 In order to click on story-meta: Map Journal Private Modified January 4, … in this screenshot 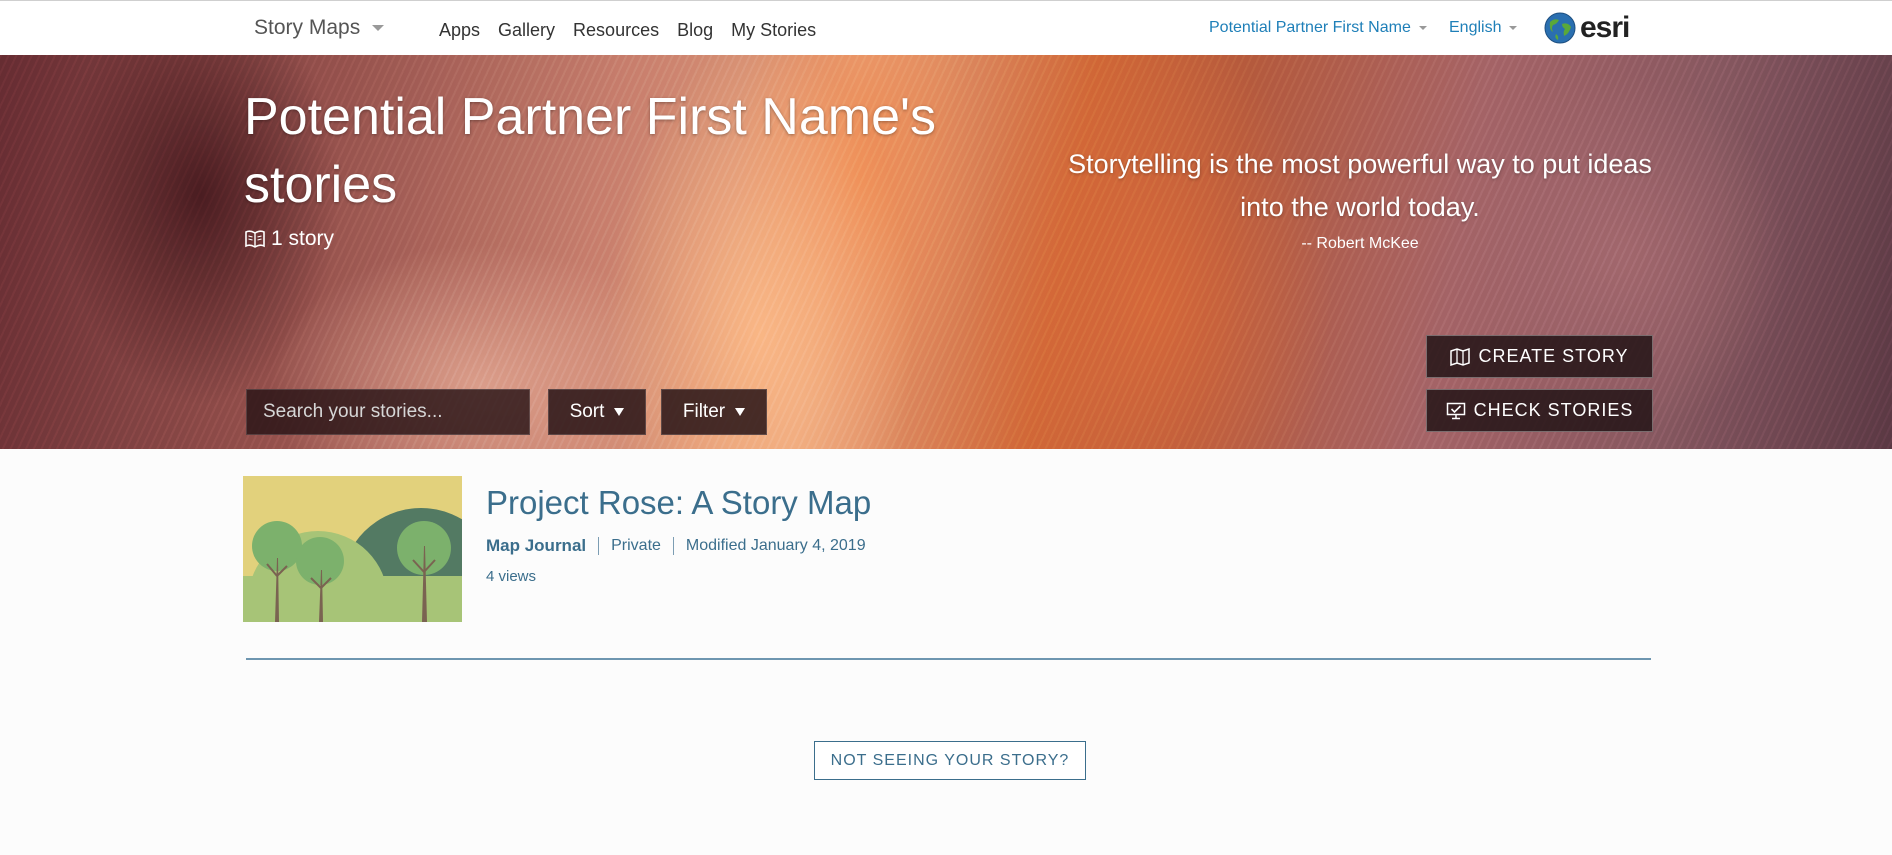, I will do `click(676, 546)`.